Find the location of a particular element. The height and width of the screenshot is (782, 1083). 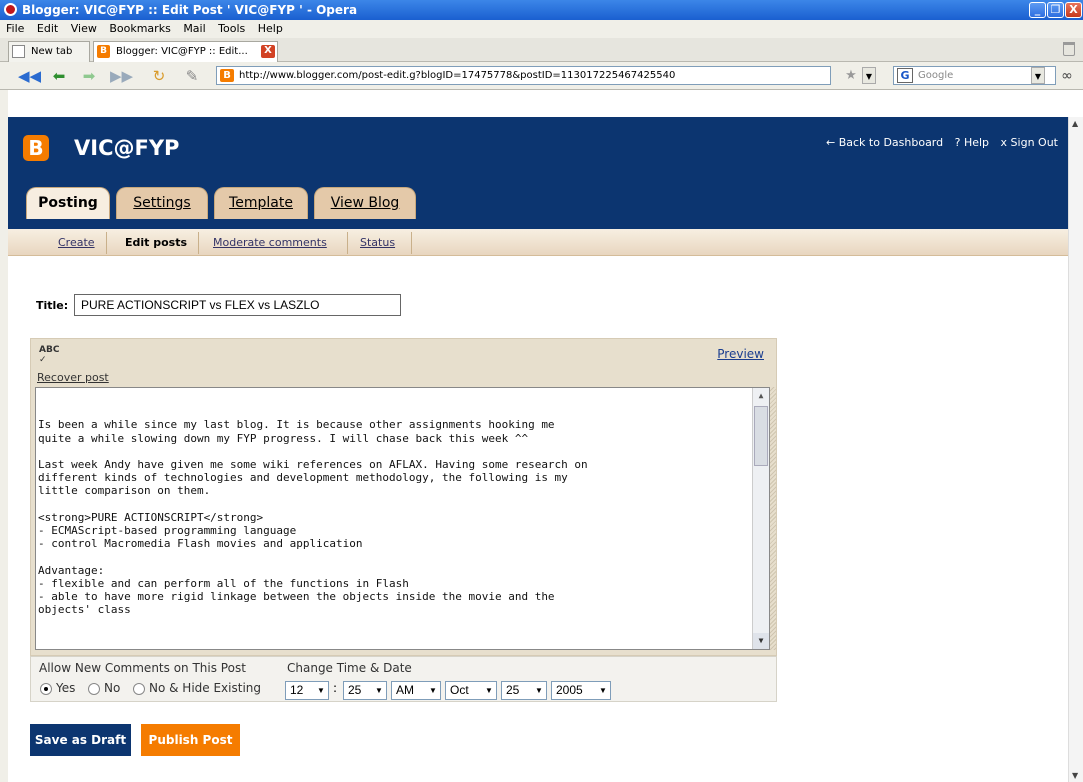

ampm-select: AM ▼ is located at coordinates (416, 690).